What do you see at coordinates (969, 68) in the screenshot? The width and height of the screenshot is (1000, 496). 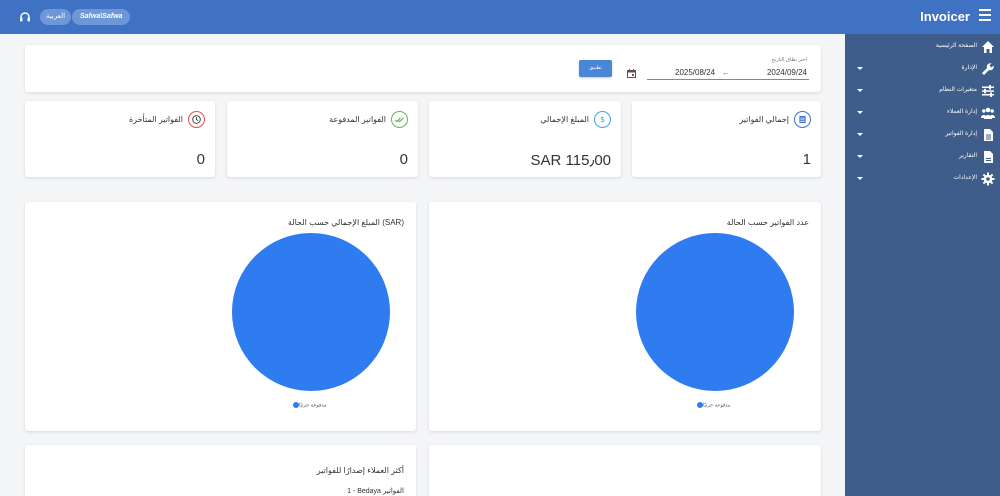 I see `sidebar-item-label: الإدارة` at bounding box center [969, 68].